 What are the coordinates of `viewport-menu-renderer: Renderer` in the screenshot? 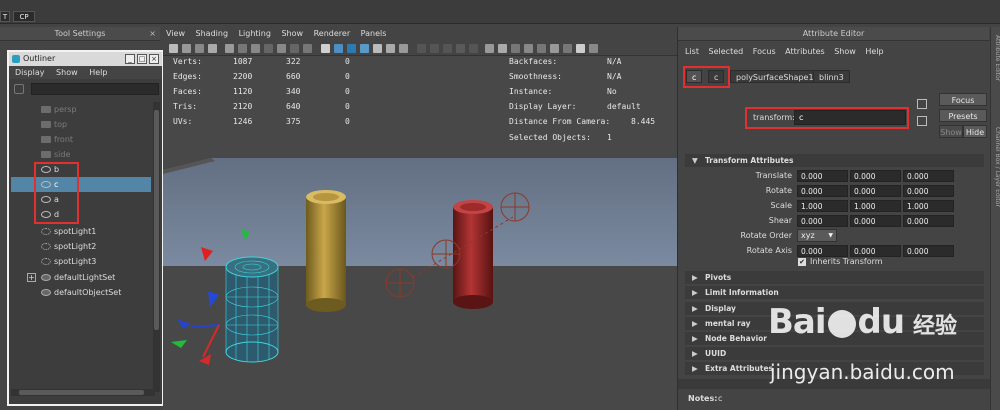 It's located at (332, 33).